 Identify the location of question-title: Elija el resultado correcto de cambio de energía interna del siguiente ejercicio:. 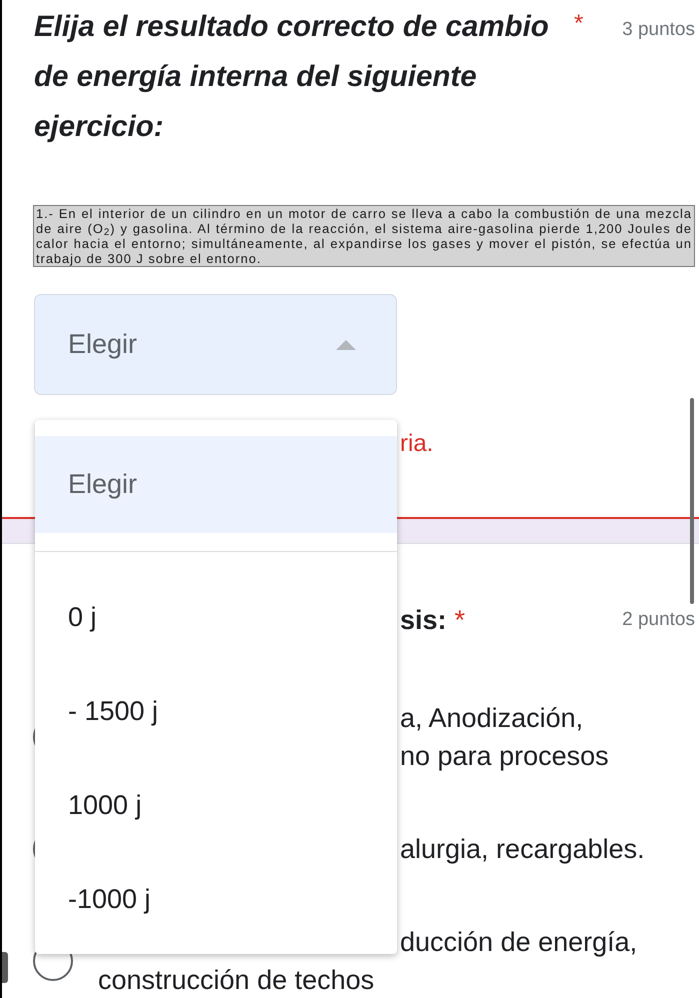
(292, 77).